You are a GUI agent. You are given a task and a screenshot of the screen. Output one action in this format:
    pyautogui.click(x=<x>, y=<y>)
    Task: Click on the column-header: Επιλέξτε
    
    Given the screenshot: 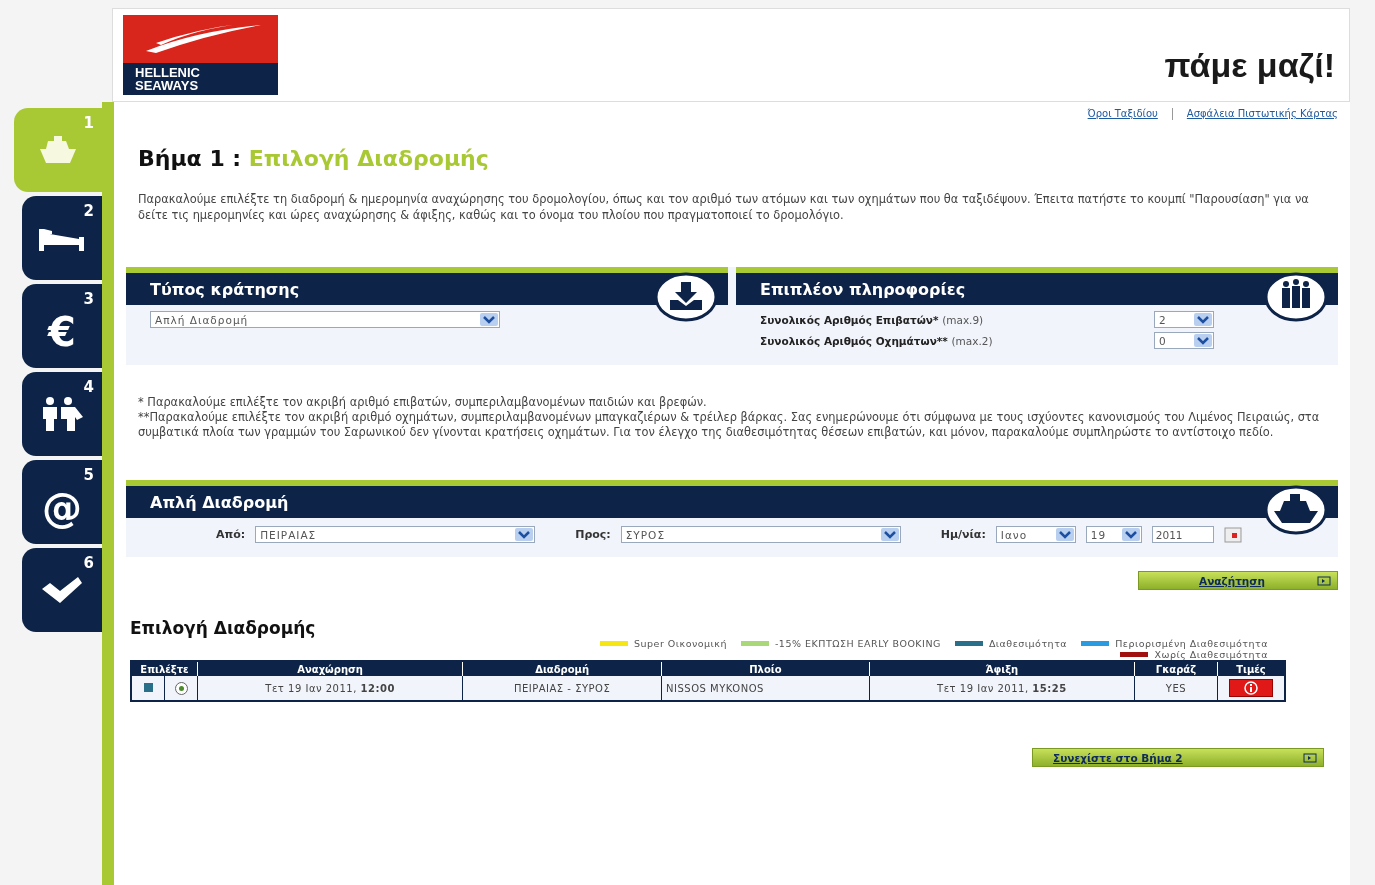 What is the action you would take?
    pyautogui.click(x=164, y=668)
    